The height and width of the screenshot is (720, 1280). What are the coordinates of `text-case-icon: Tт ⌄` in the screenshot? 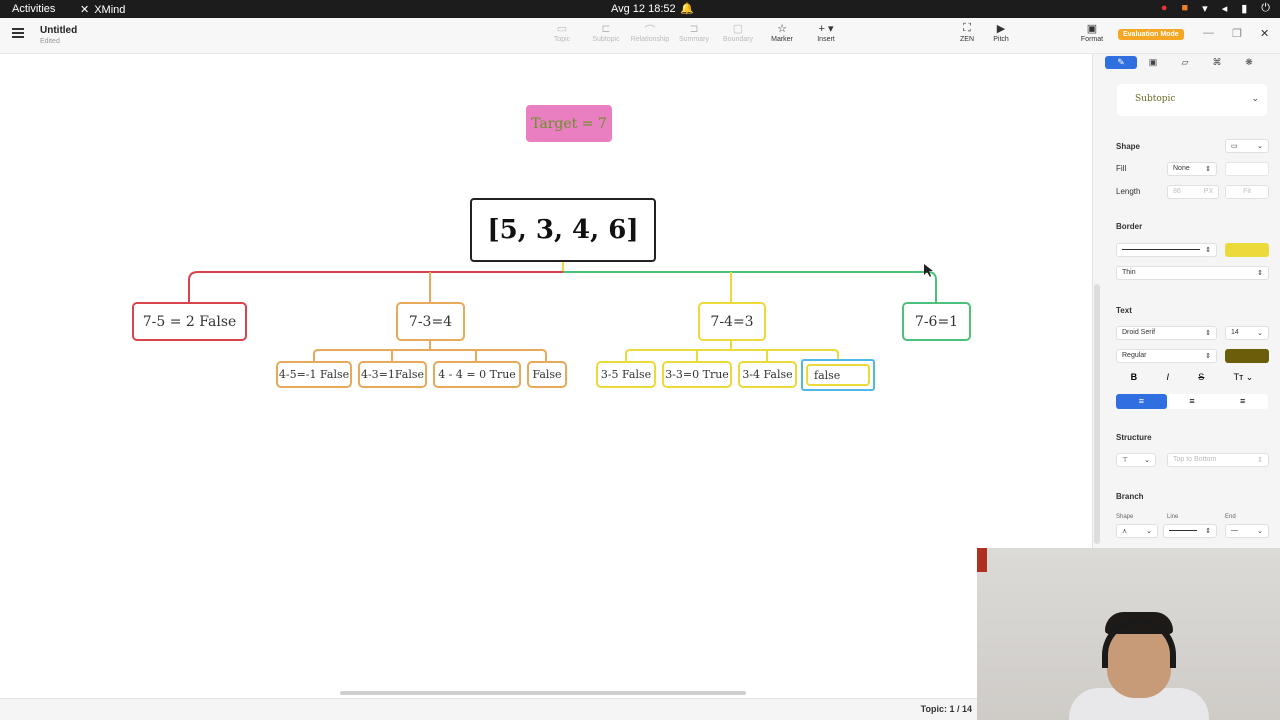 It's located at (1244, 379).